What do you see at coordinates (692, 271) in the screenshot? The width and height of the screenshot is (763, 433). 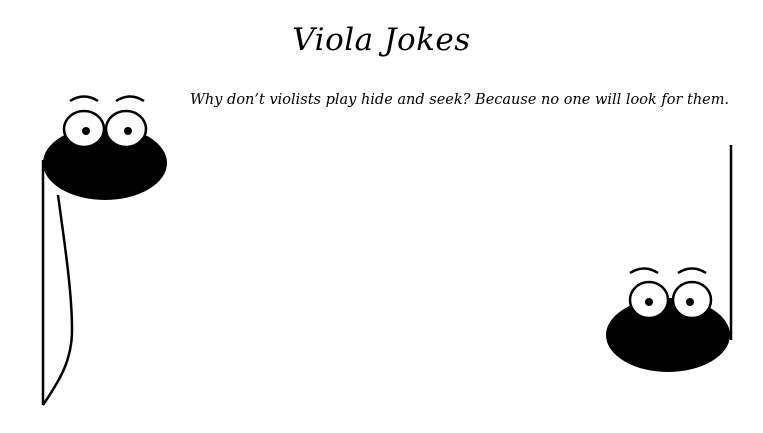 I see `right-note-brow-right` at bounding box center [692, 271].